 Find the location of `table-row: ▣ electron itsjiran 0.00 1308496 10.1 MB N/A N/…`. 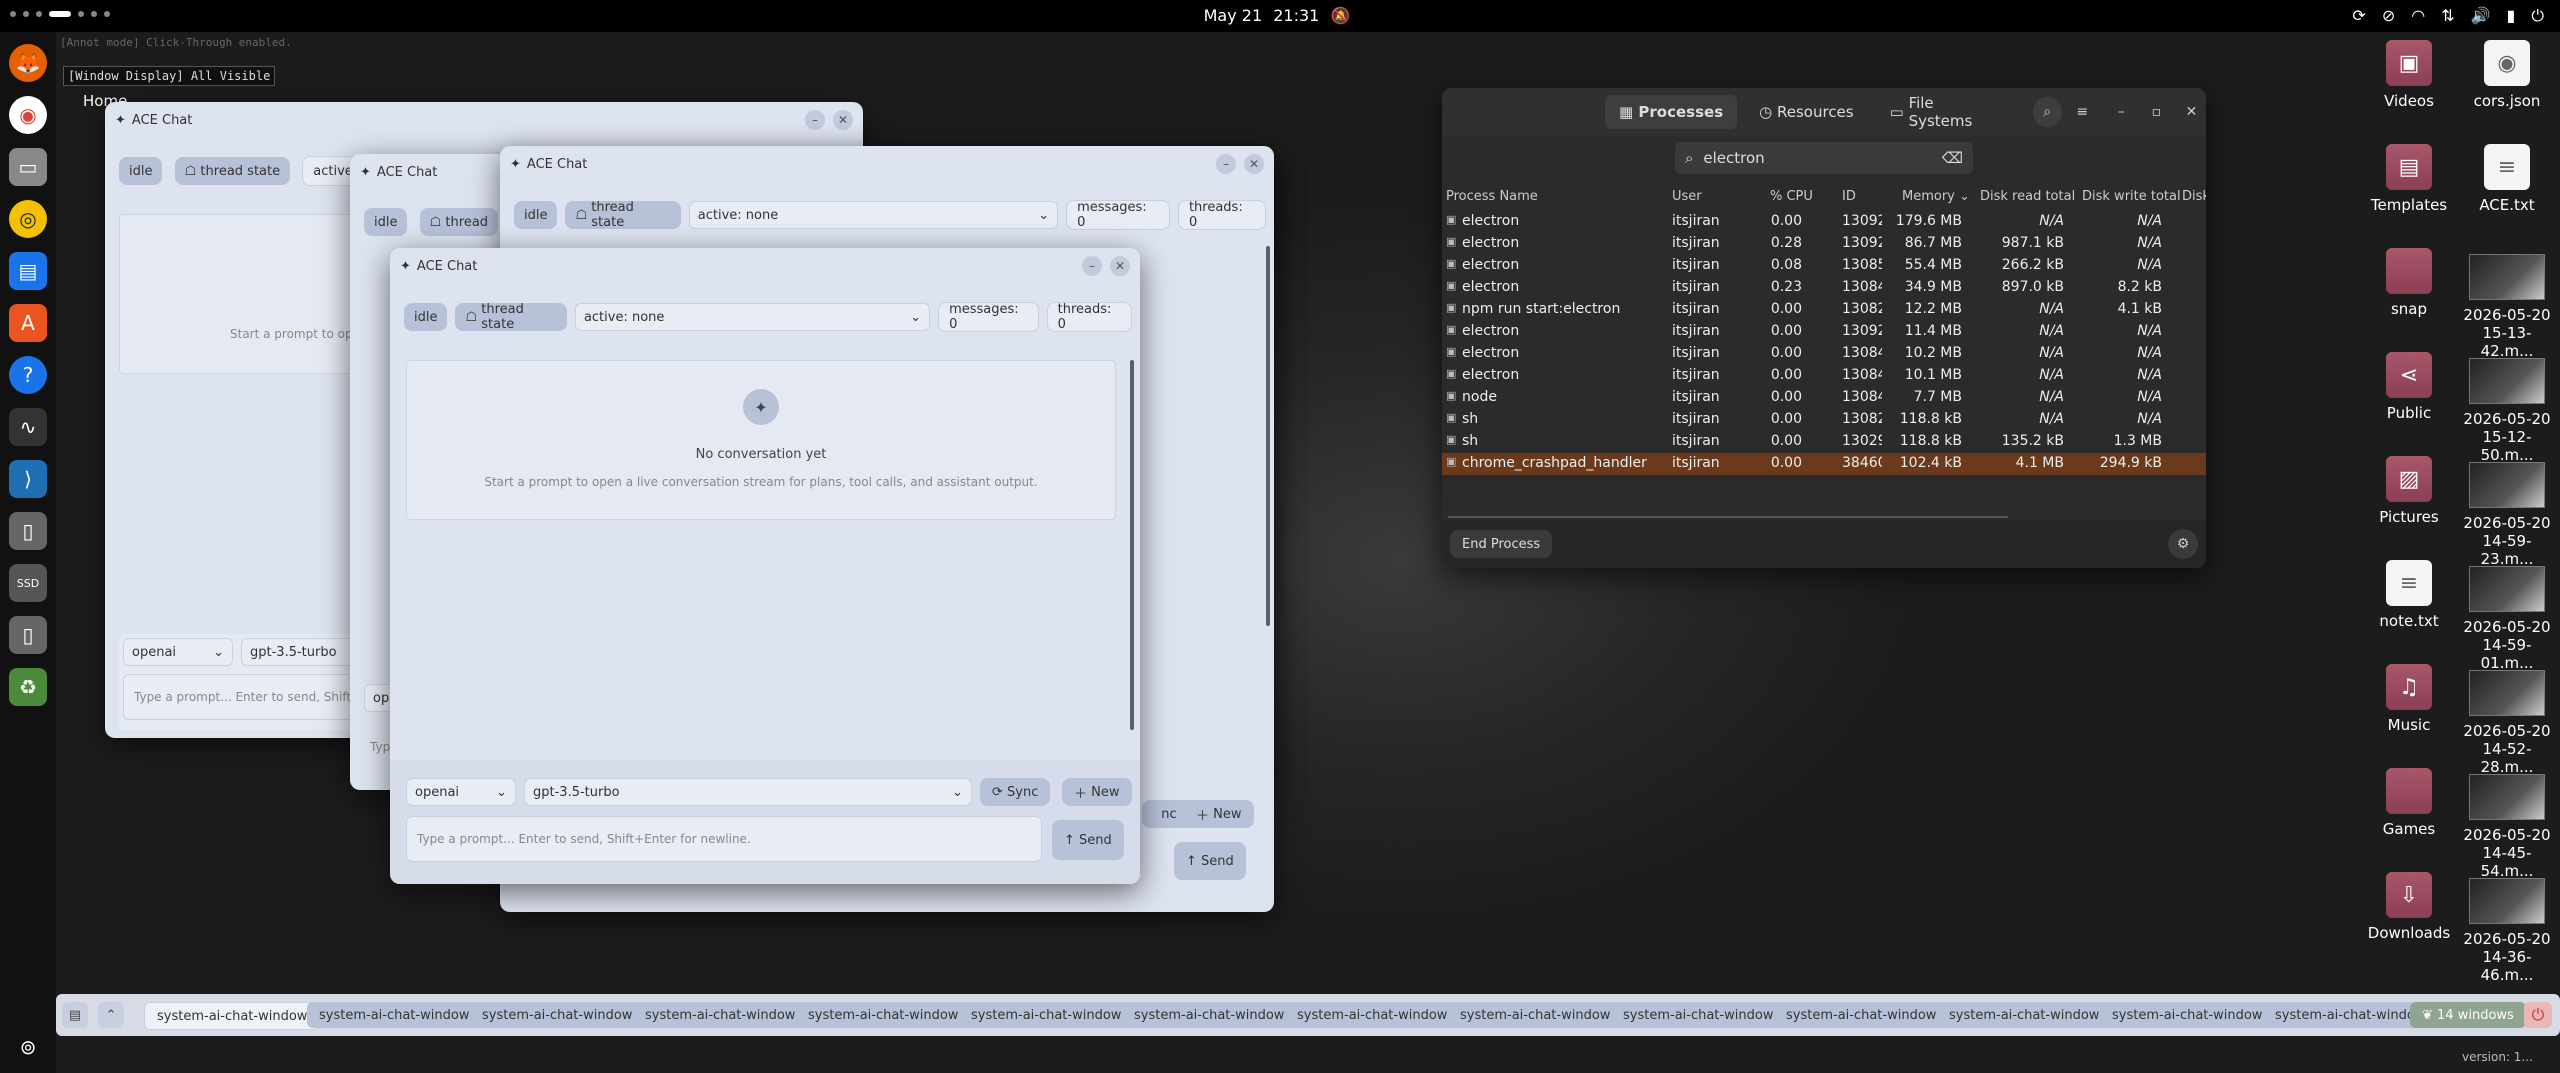

table-row: ▣ electron itsjiran 0.00 1308496 10.1 MB N/A N/… is located at coordinates (1824, 376).